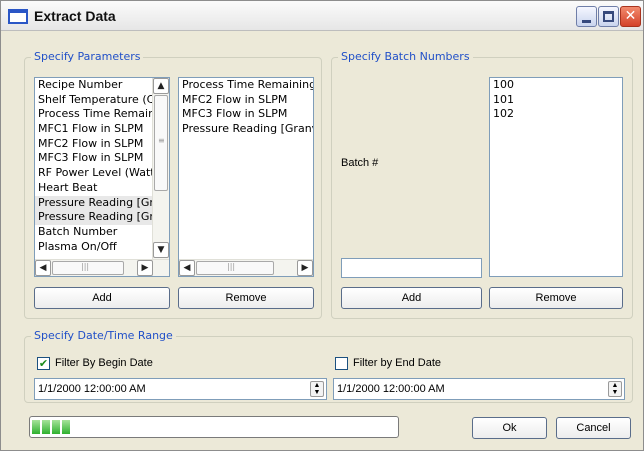  Describe the element at coordinates (161, 140) in the screenshot. I see `grip-icon: ≡` at that location.